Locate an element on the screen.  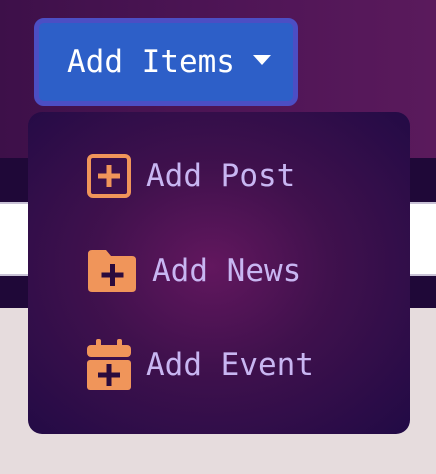
add-items-label: Add Items is located at coordinates (151, 62).